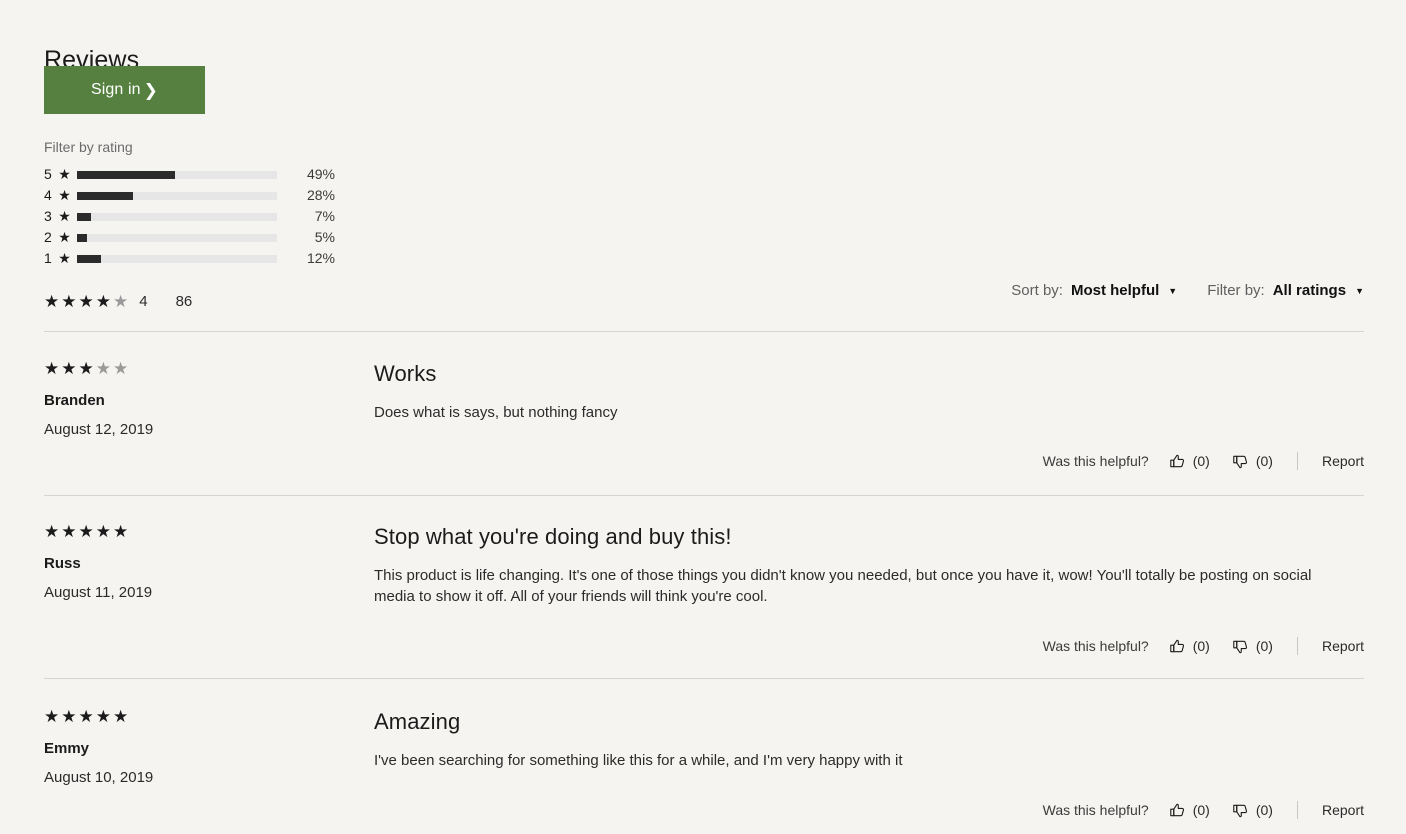  What do you see at coordinates (320, 258) in the screenshot?
I see `rating-percent-1: 12%` at bounding box center [320, 258].